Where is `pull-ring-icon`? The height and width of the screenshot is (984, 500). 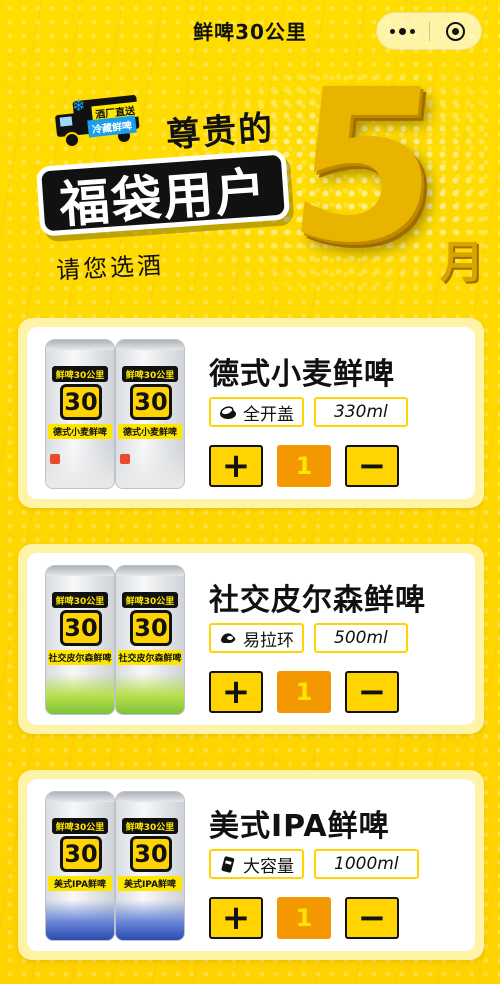 pull-ring-icon is located at coordinates (228, 638).